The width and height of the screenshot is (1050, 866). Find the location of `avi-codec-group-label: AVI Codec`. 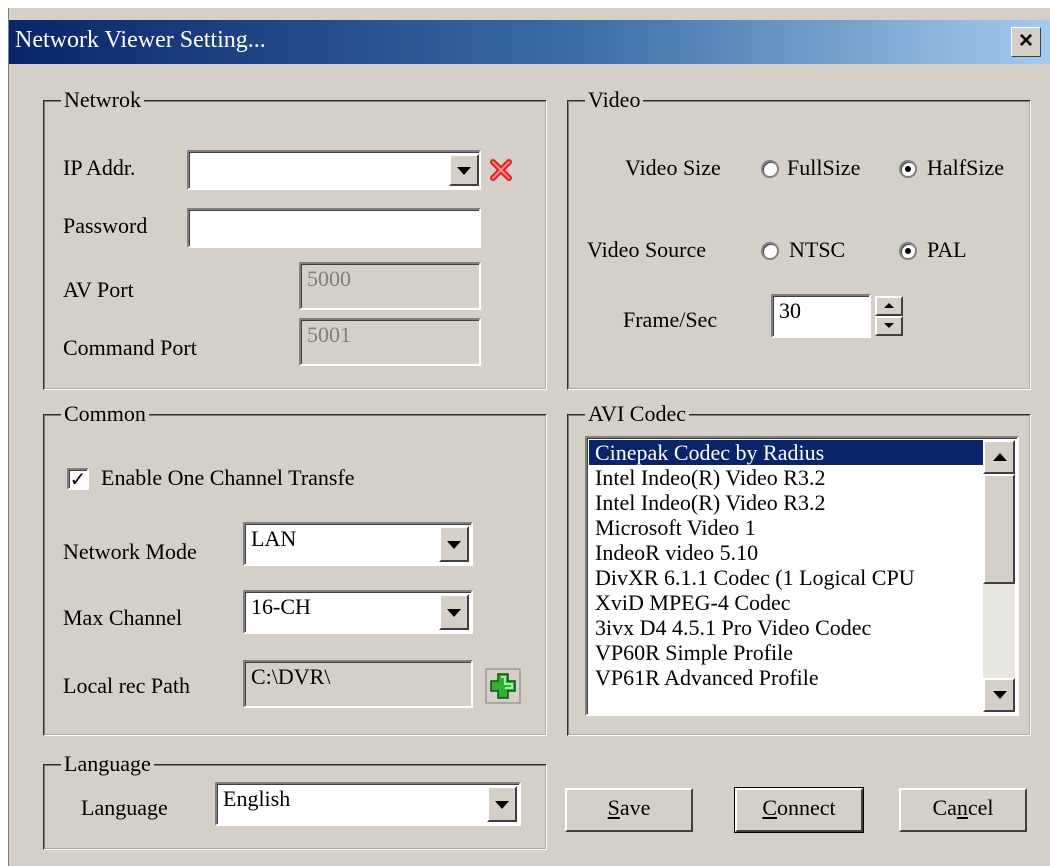

avi-codec-group-label: AVI Codec is located at coordinates (637, 414).